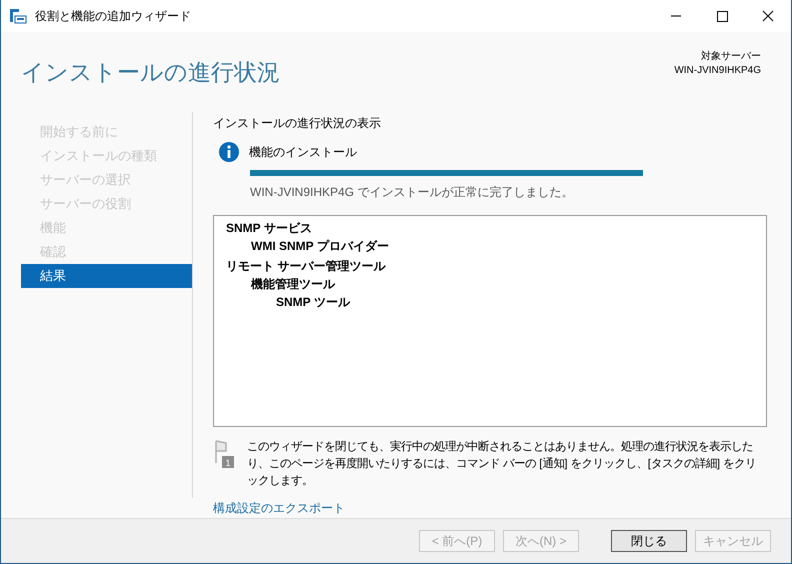  I want to click on status-title: 機能のインストール, so click(303, 152).